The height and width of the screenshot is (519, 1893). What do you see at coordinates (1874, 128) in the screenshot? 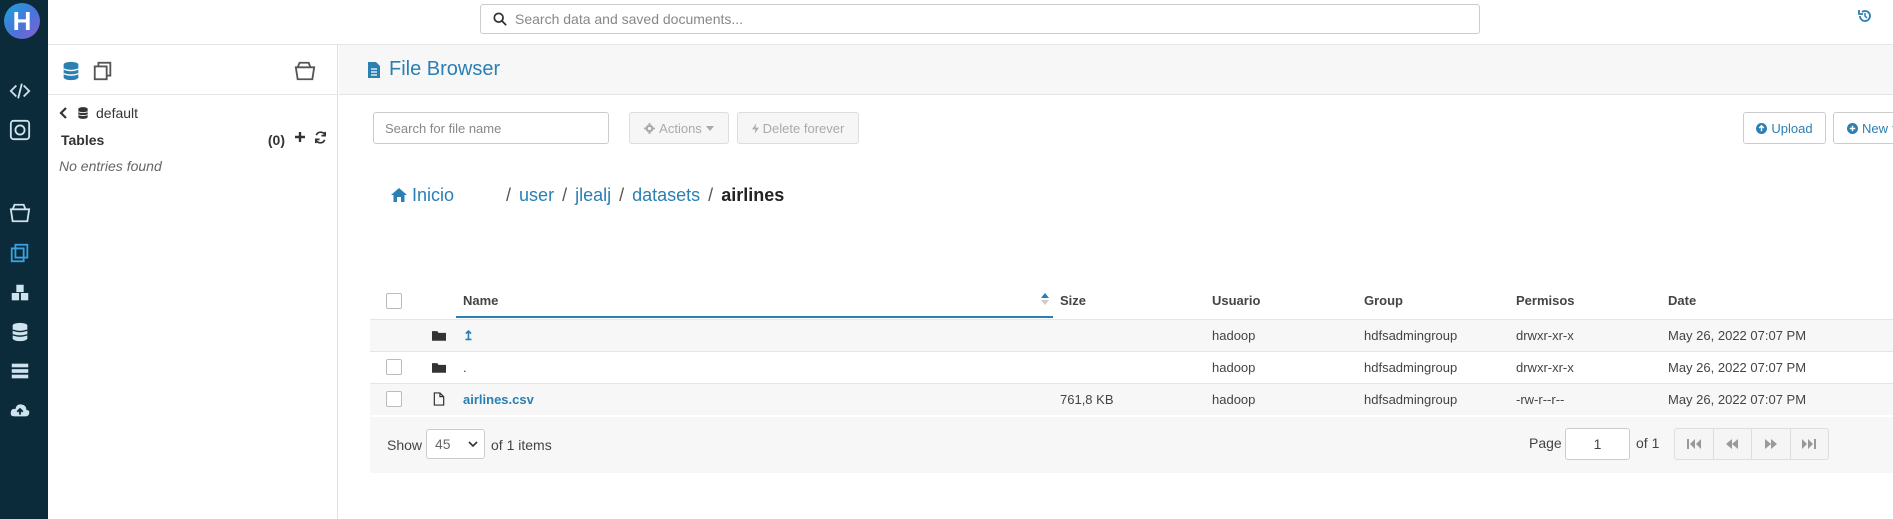
I see `new-label: New` at bounding box center [1874, 128].